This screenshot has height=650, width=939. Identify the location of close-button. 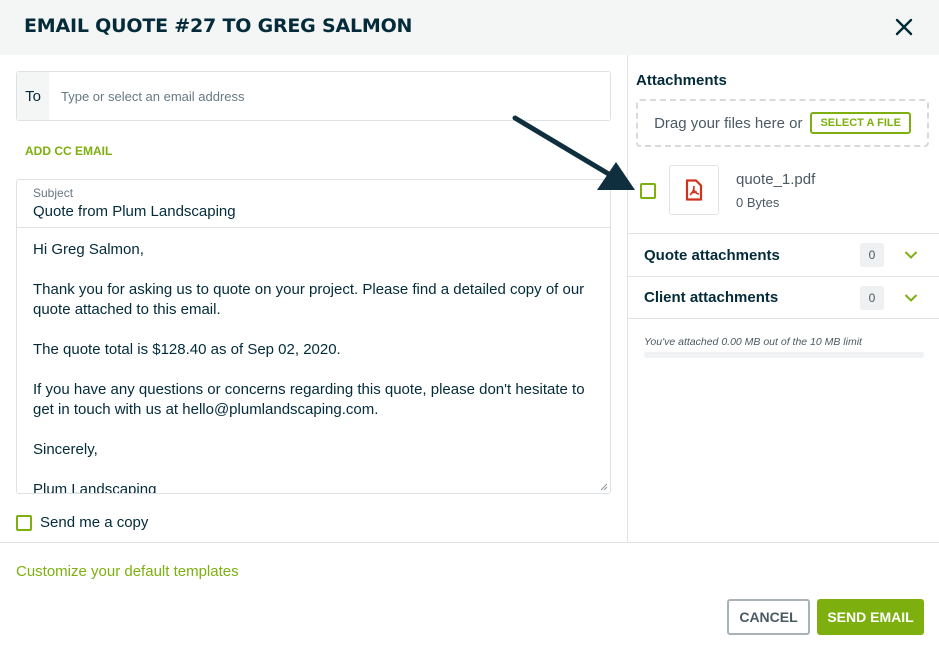
(904, 27).